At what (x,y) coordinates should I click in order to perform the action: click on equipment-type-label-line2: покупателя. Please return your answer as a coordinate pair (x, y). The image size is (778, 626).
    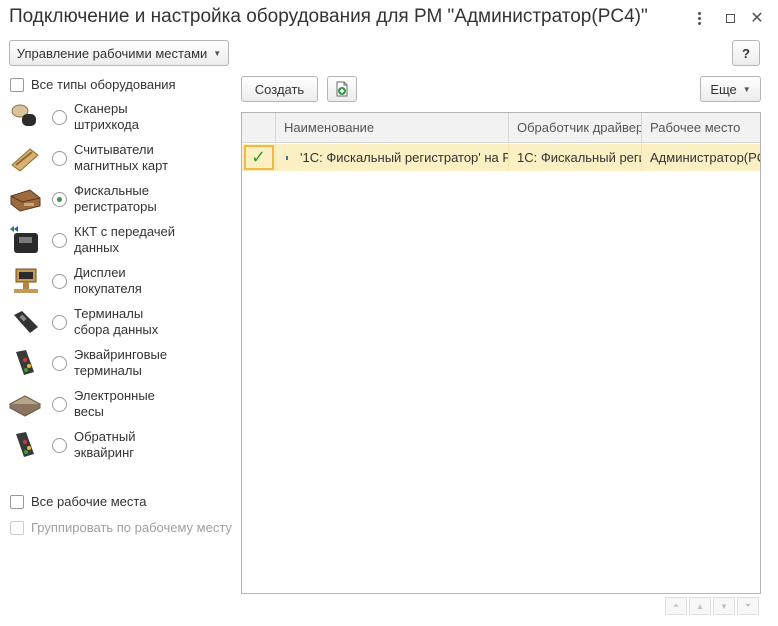
    Looking at the image, I should click on (108, 288).